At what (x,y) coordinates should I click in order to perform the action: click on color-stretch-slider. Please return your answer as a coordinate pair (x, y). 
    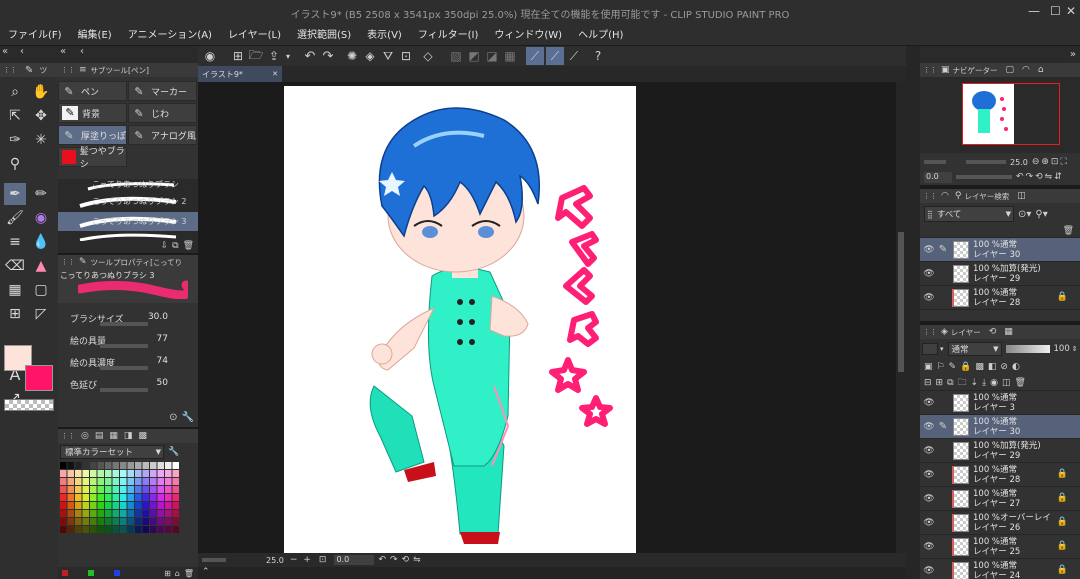
    Looking at the image, I should click on (124, 390).